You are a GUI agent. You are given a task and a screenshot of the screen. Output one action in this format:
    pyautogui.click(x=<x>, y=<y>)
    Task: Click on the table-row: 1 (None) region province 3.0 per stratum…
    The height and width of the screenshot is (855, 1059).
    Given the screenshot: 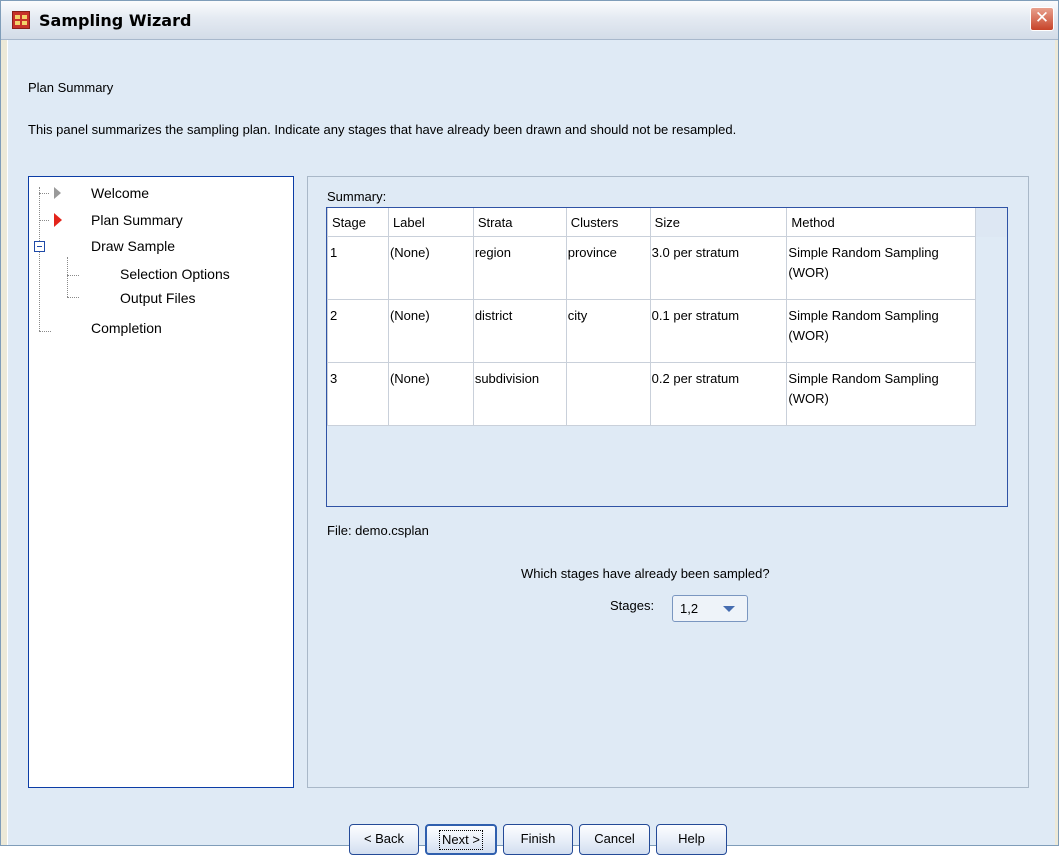 What is the action you would take?
    pyautogui.click(x=667, y=268)
    